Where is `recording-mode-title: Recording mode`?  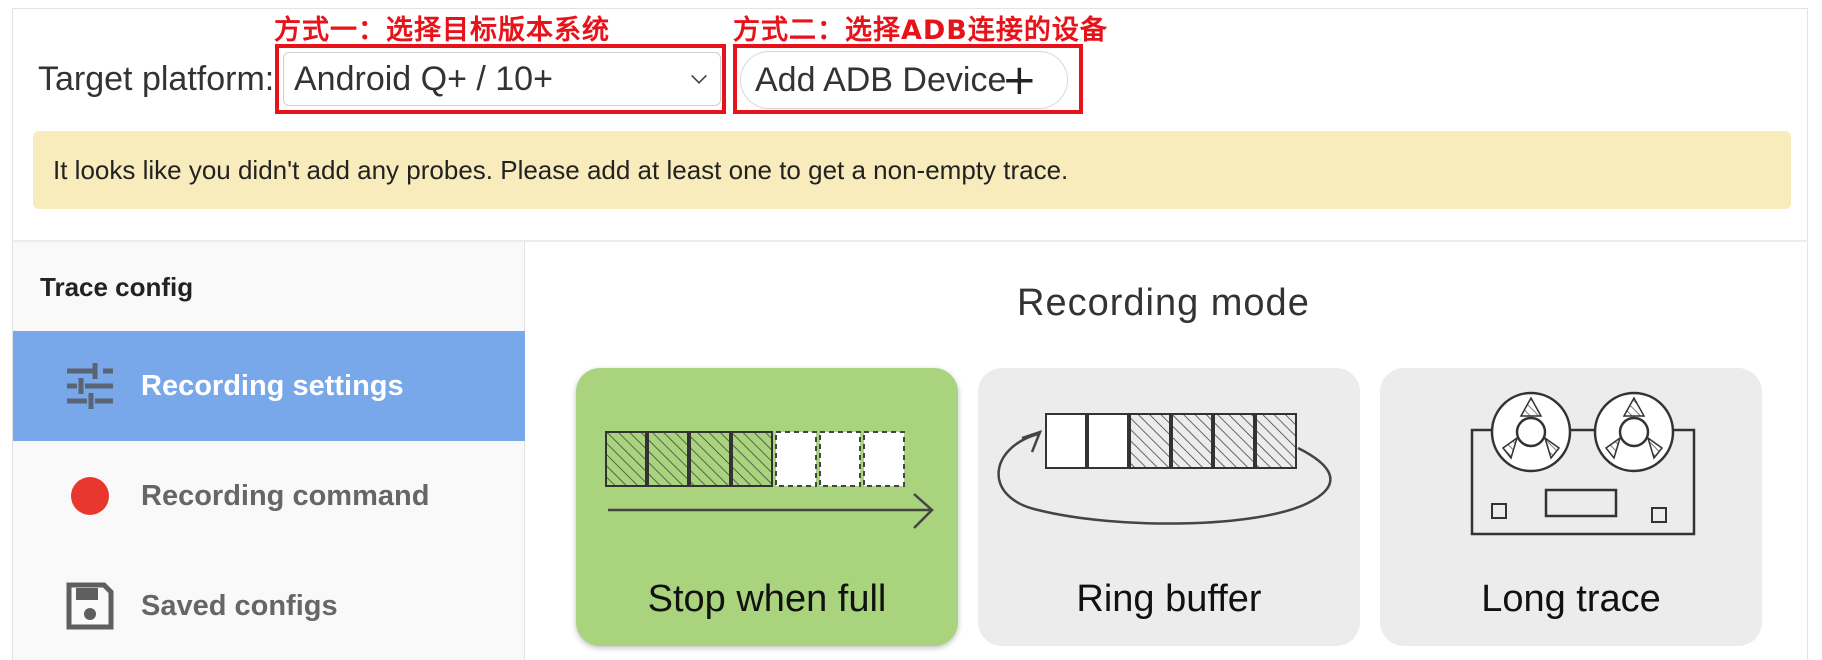
recording-mode-title: Recording mode is located at coordinates (1163, 303).